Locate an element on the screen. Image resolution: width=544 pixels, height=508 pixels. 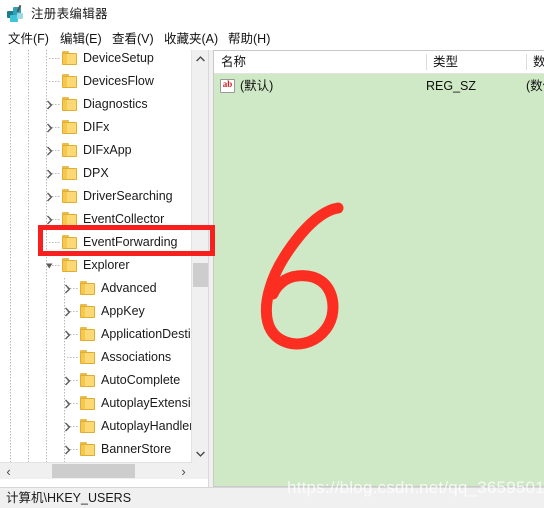
tree-item: AutoplayHandlers is located at coordinates (96, 426).